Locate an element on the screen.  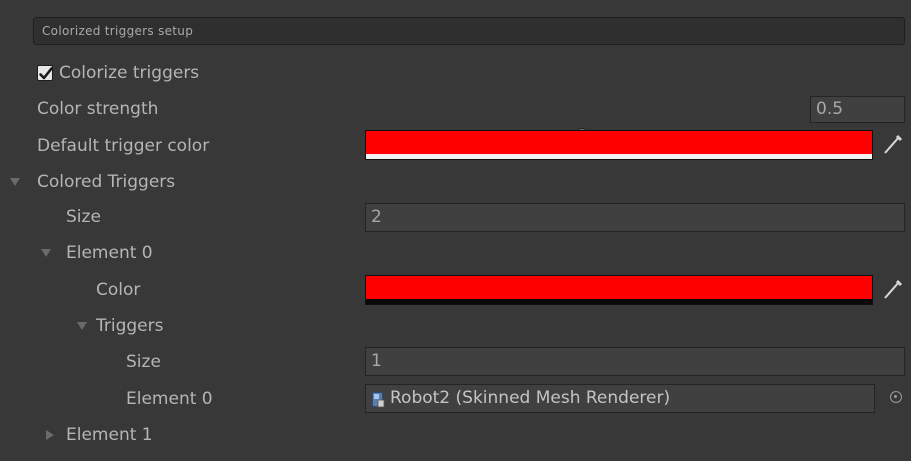
element1-label: Element 1 is located at coordinates (109, 435).